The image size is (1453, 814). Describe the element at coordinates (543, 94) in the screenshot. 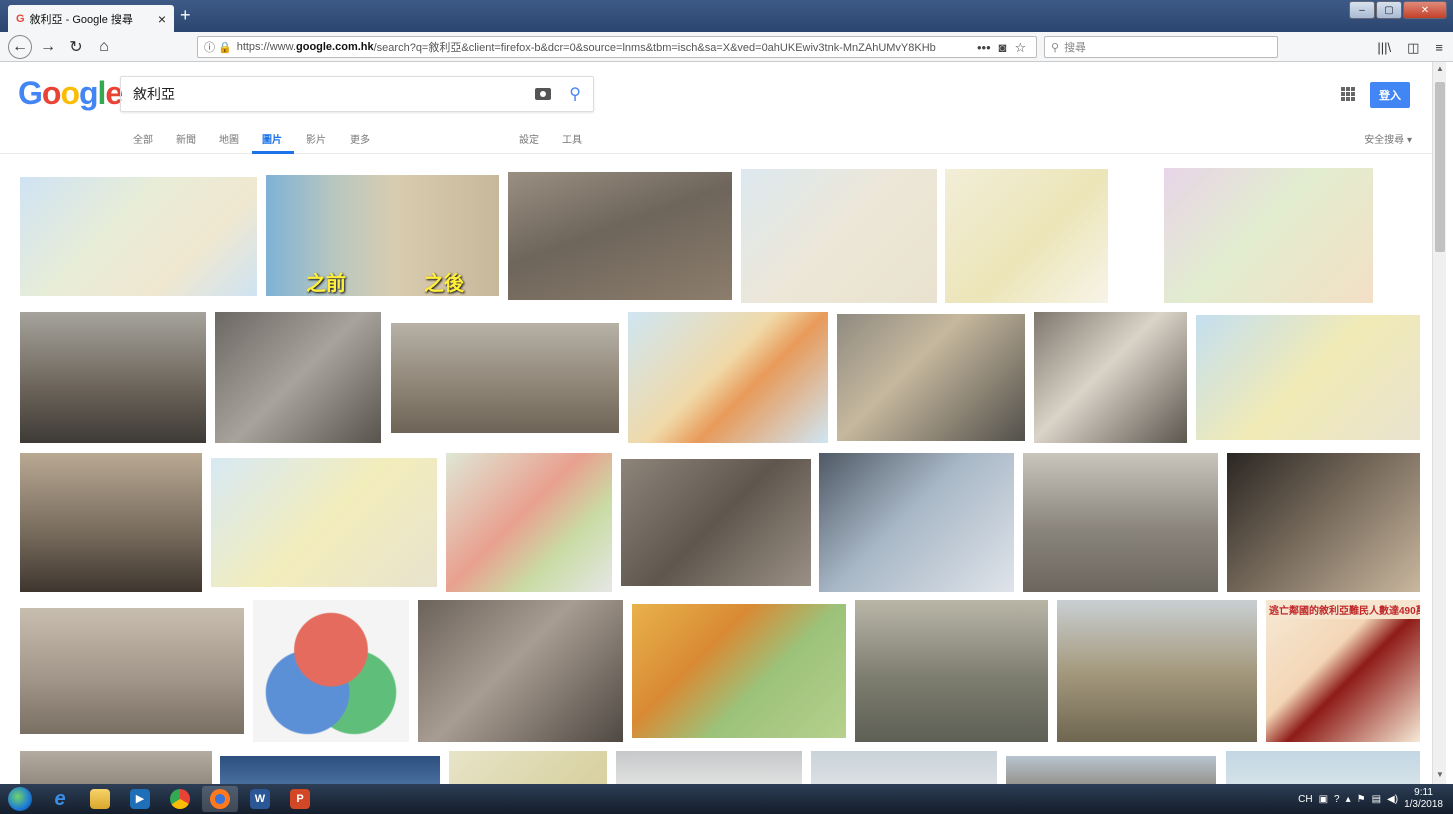

I see `camera-icon` at that location.